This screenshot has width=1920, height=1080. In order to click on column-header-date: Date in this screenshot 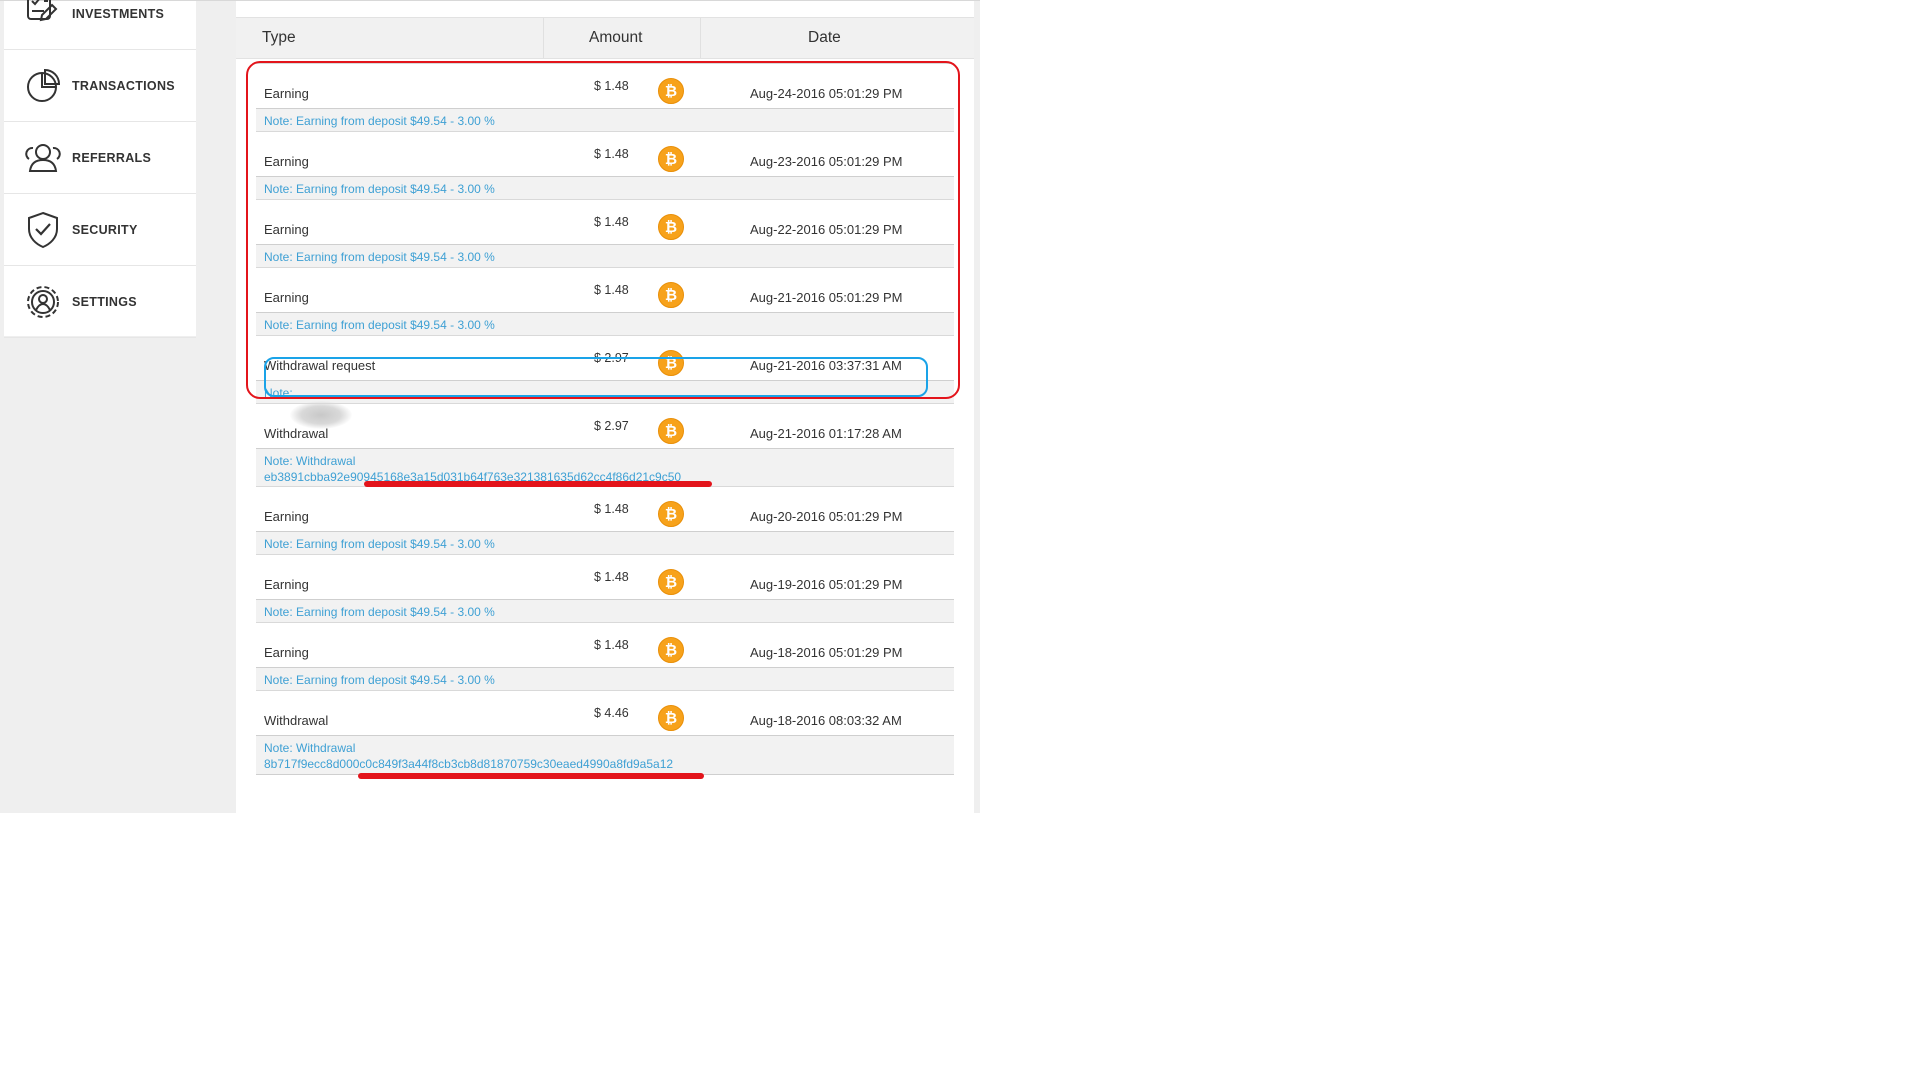, I will do `click(824, 38)`.